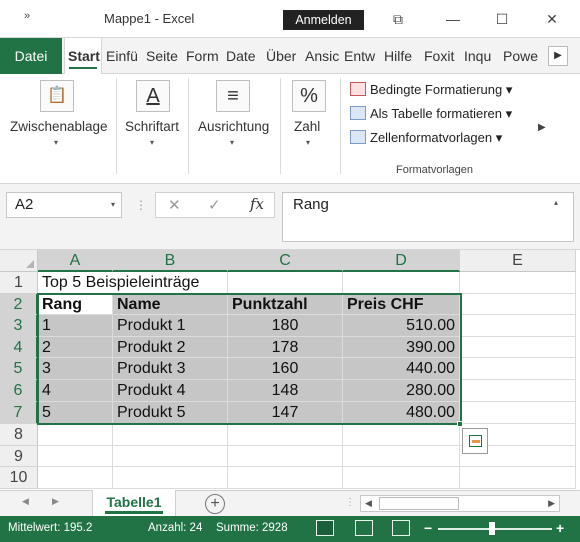  I want to click on zoom-out-icon: −, so click(428, 528).